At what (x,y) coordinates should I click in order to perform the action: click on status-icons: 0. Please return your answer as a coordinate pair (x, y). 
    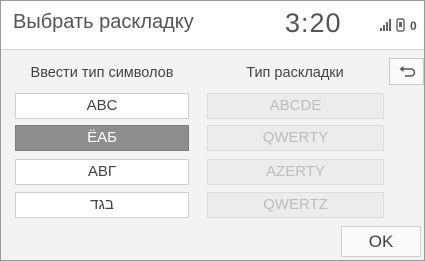
    Looking at the image, I should click on (401, 25).